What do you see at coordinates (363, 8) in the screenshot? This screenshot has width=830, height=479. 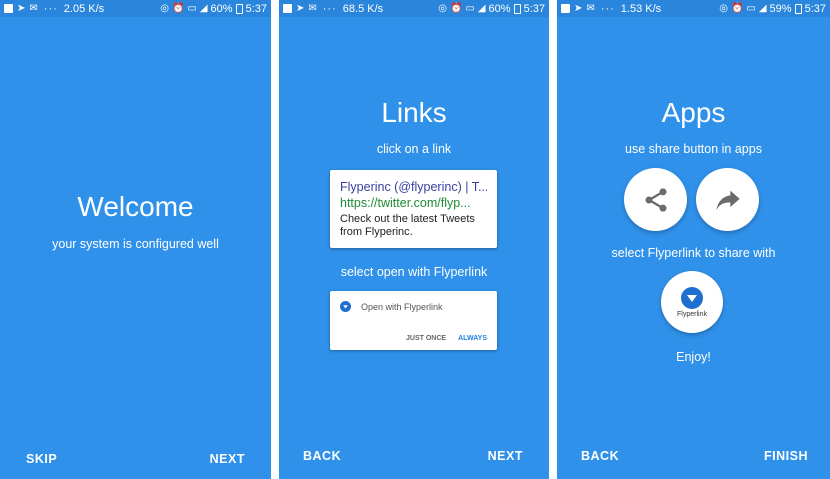 I see `network-speed: 68.5 K/s` at bounding box center [363, 8].